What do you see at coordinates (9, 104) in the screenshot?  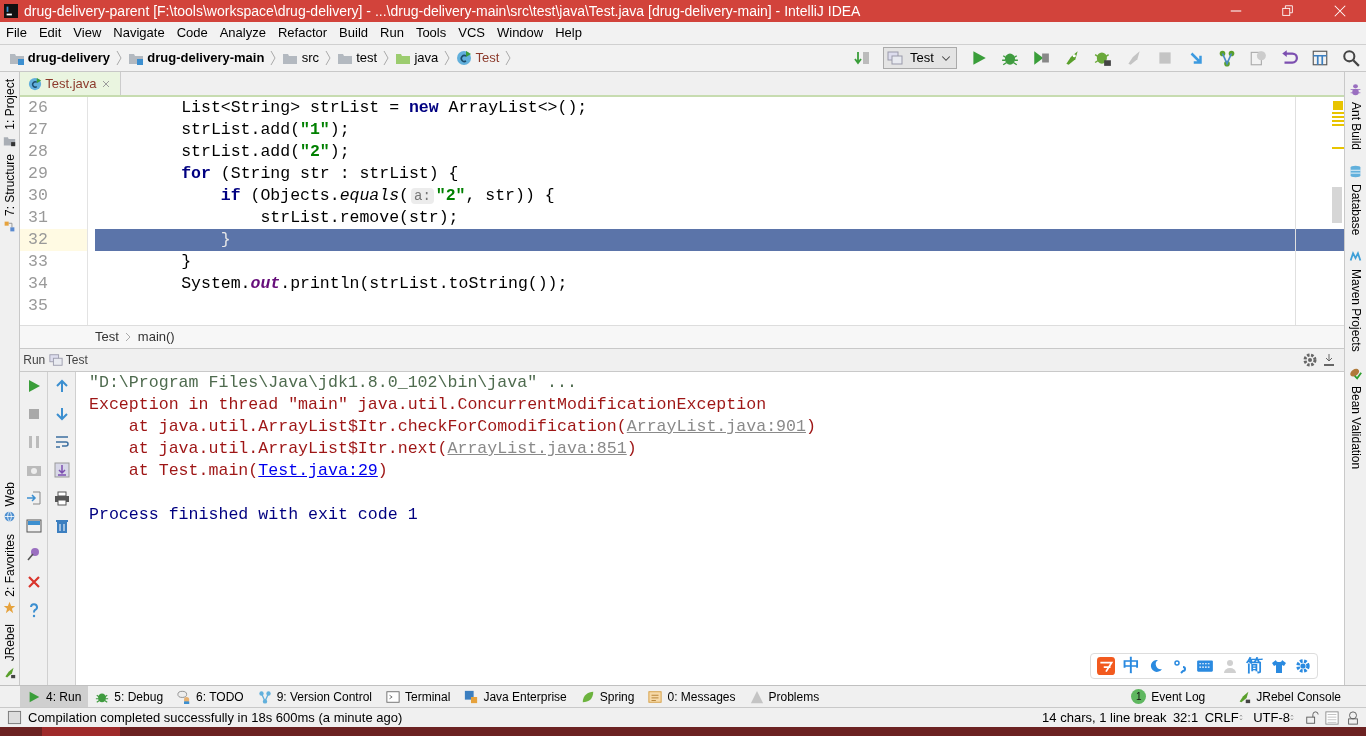 I see `tool-window-tab: 1: Project` at bounding box center [9, 104].